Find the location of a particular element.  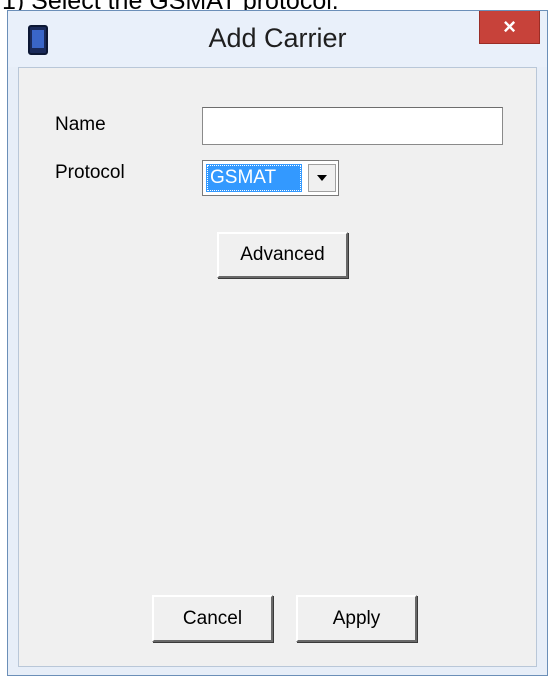

name-label: Name is located at coordinates (80, 124).